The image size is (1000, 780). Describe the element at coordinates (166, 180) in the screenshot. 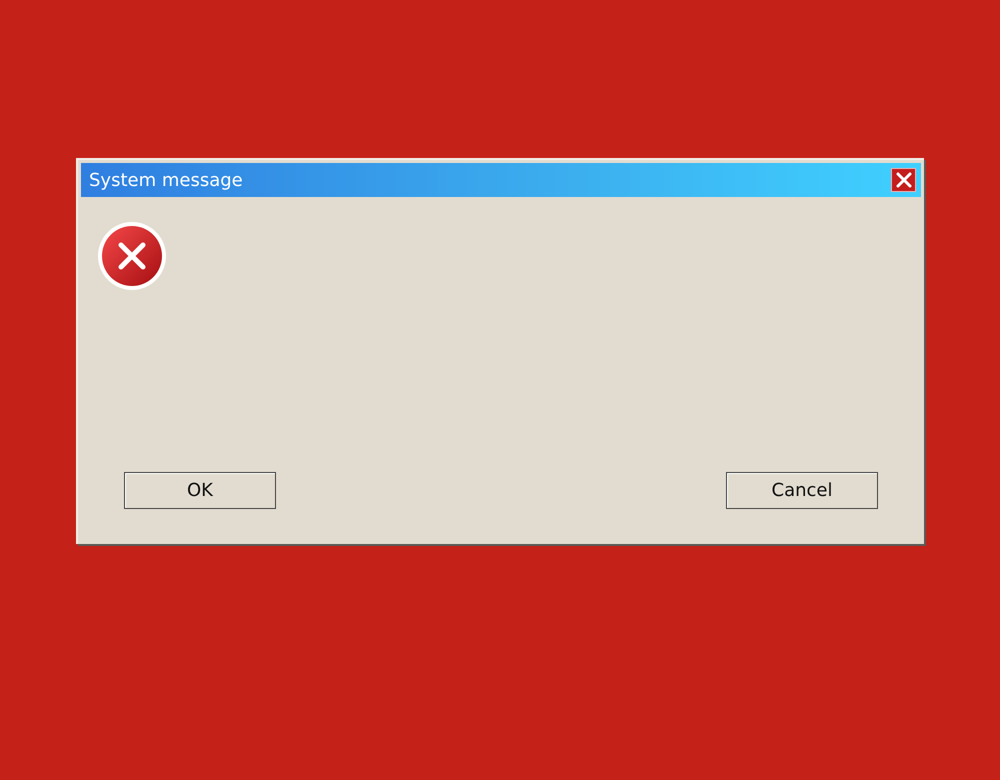

I see `window-title: System message` at that location.